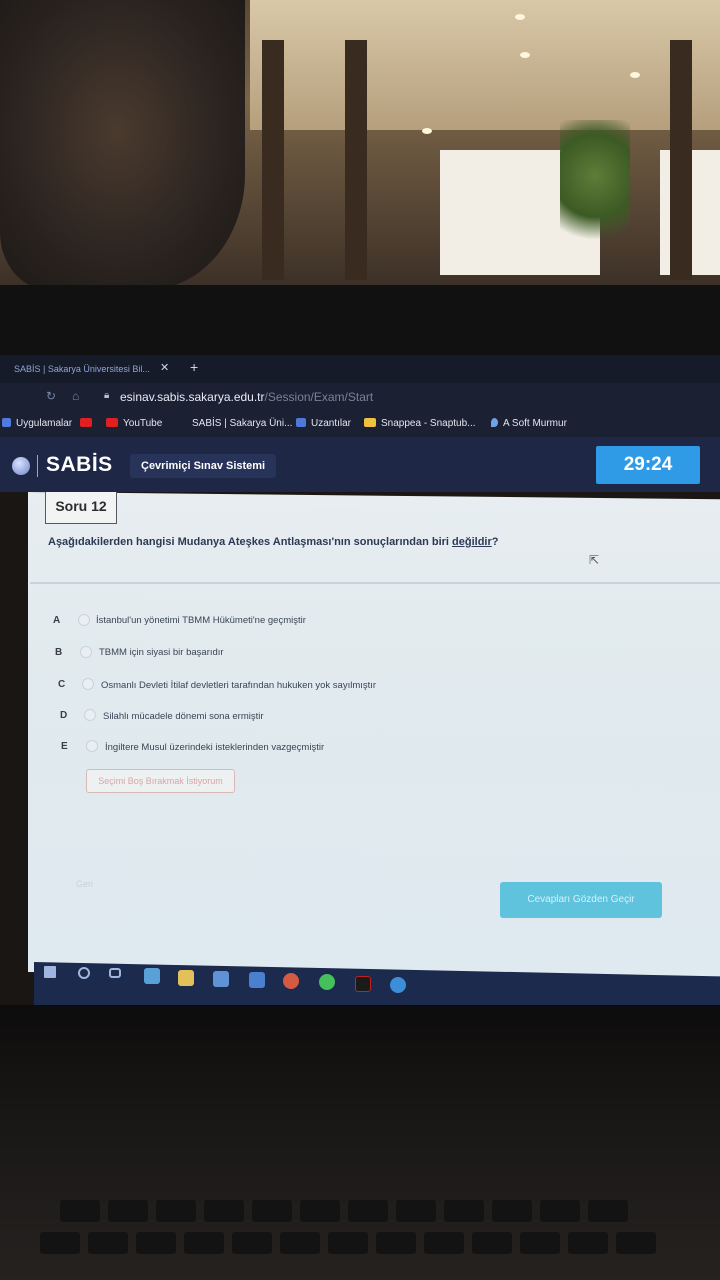  I want to click on snappea-icon, so click(370, 422).